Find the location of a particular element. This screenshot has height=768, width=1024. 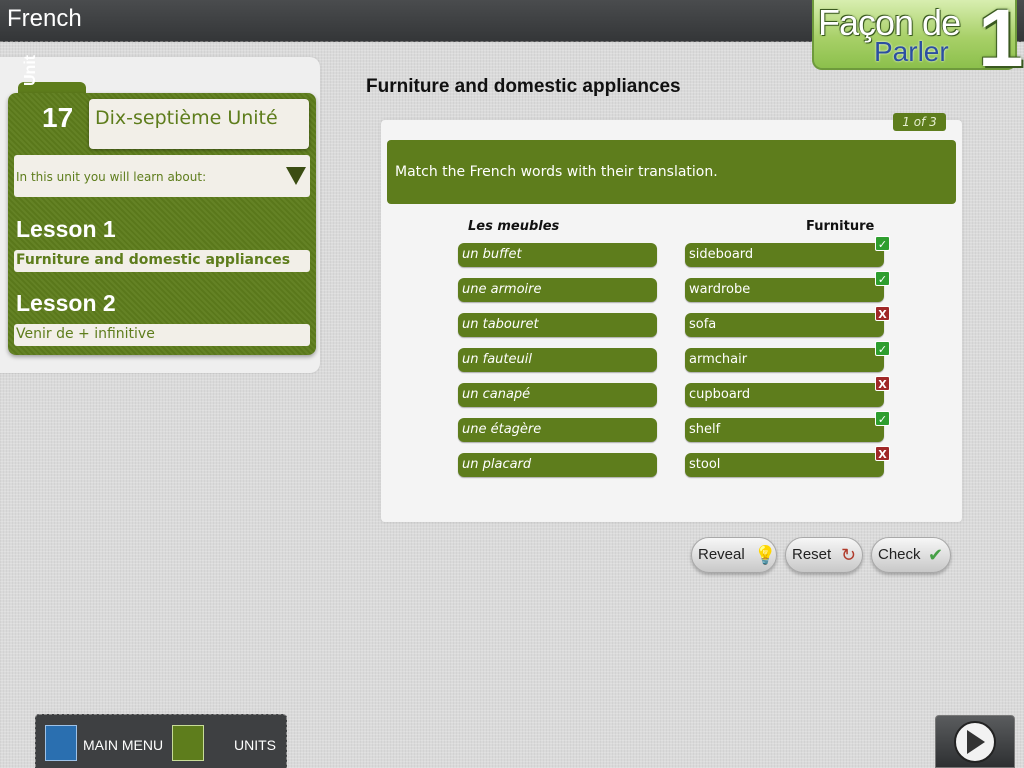

learn-about-label: In this unit you will learn about: is located at coordinates (111, 177).